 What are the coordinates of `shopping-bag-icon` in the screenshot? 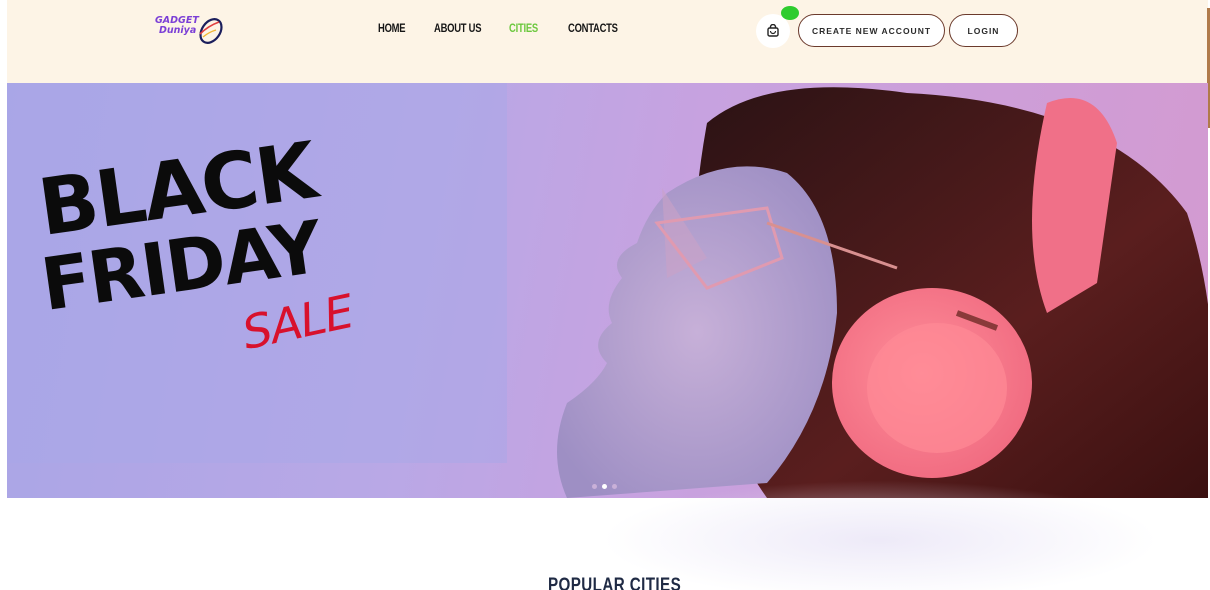 It's located at (773, 30).